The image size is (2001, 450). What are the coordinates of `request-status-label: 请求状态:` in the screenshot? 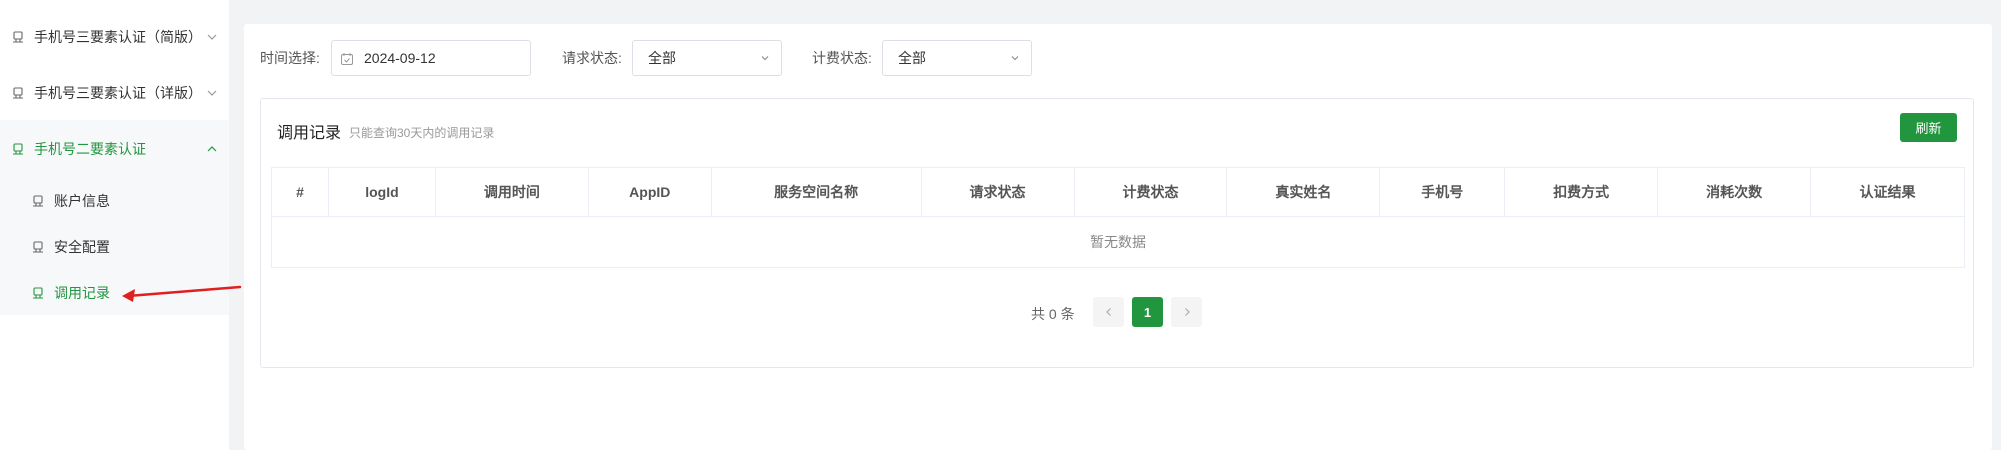 It's located at (592, 58).